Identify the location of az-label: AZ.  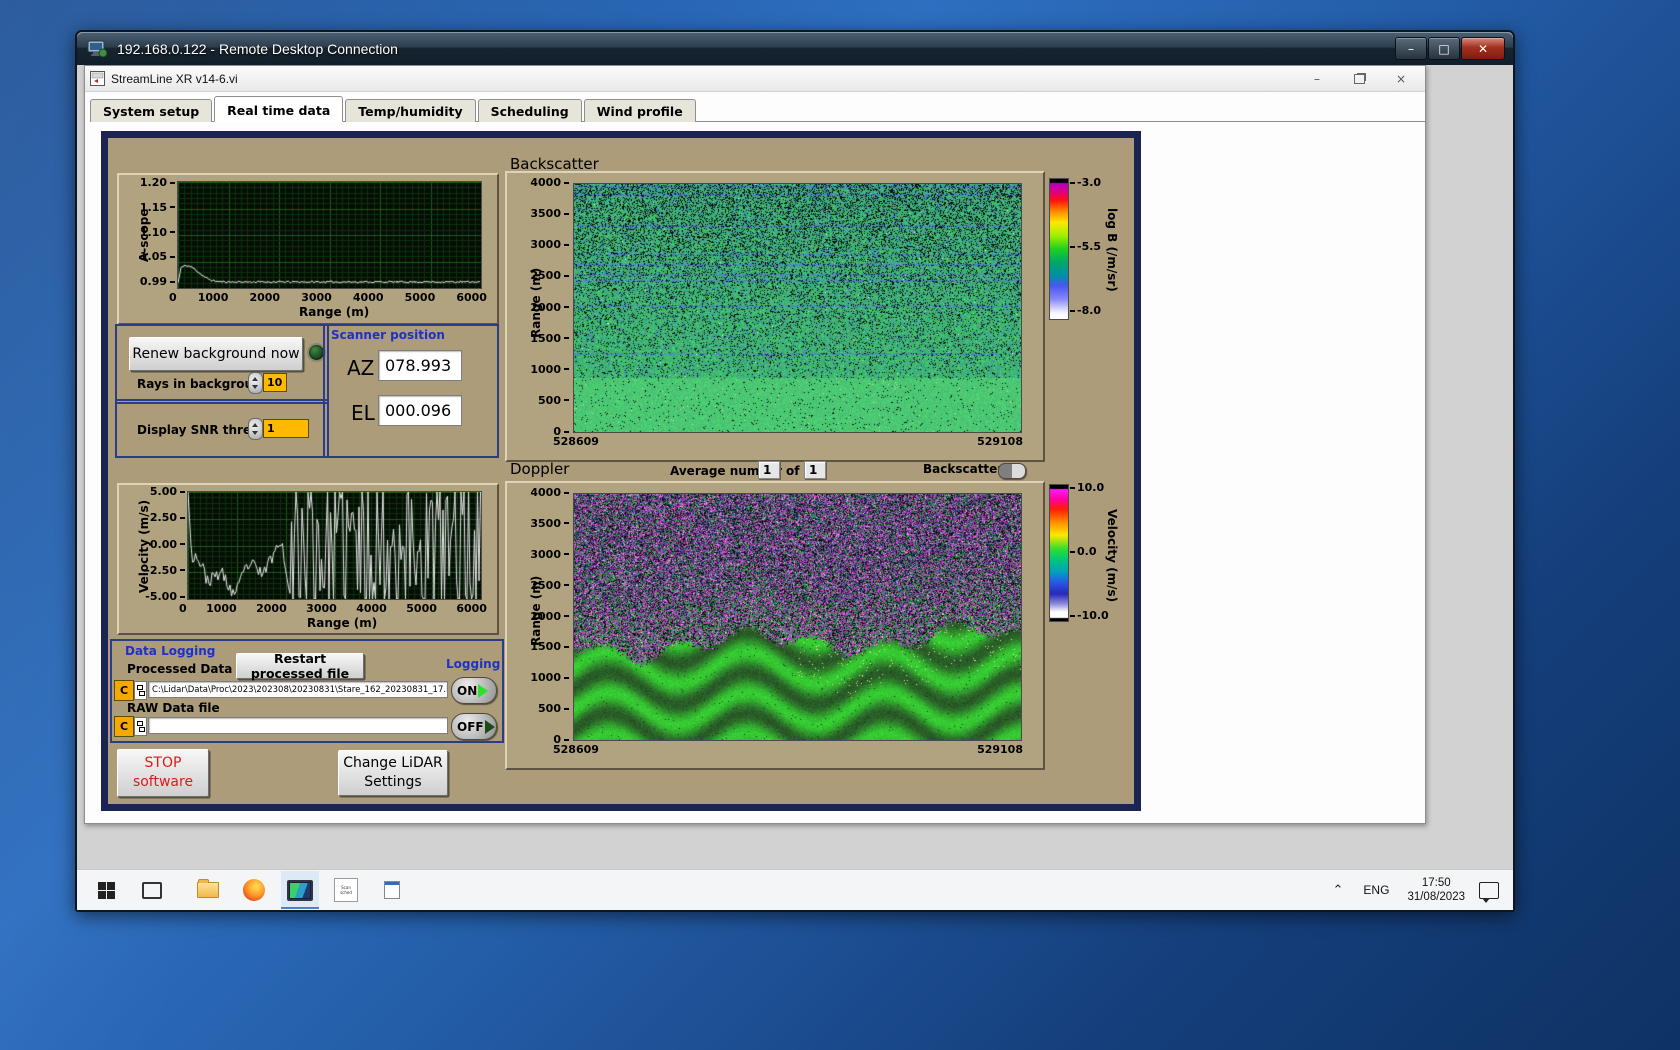
(361, 368).